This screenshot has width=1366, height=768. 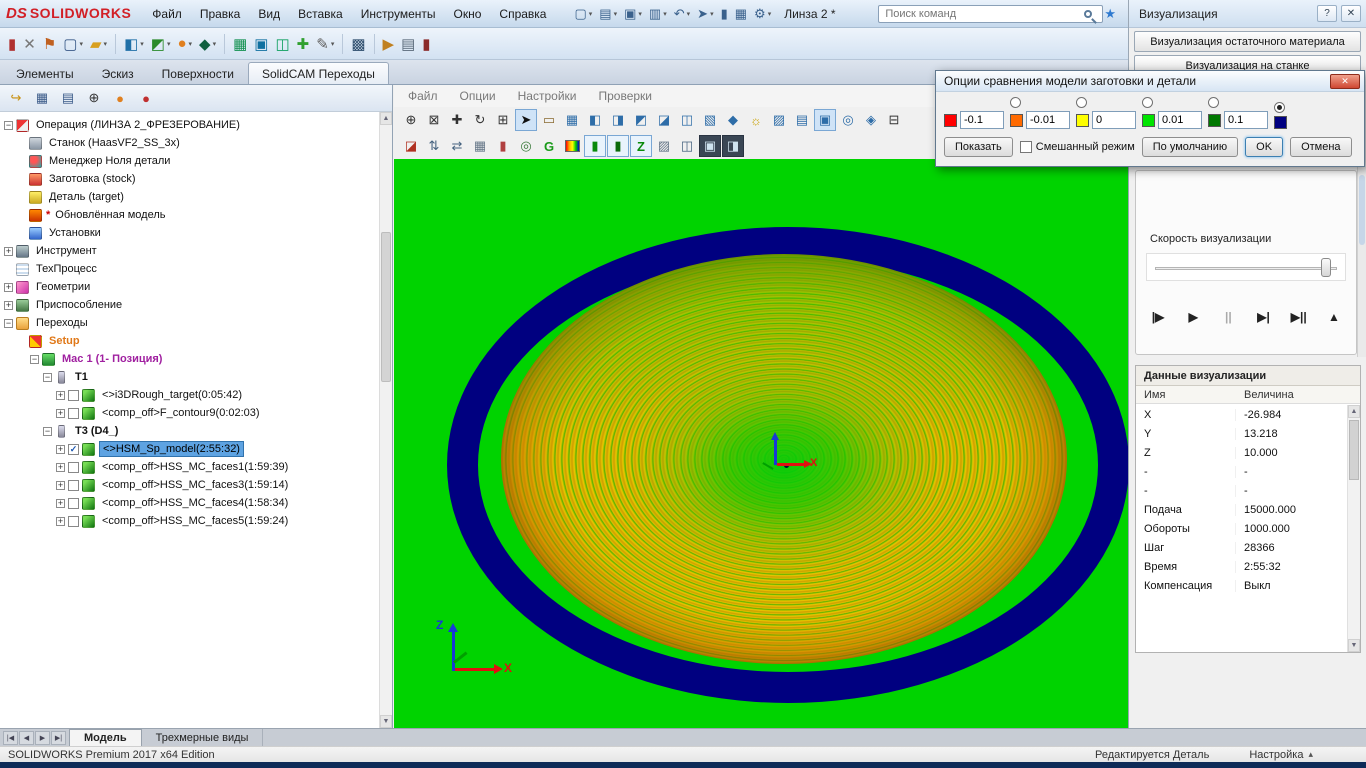 What do you see at coordinates (411, 120) in the screenshot?
I see `zoom-fit-button: ⊕` at bounding box center [411, 120].